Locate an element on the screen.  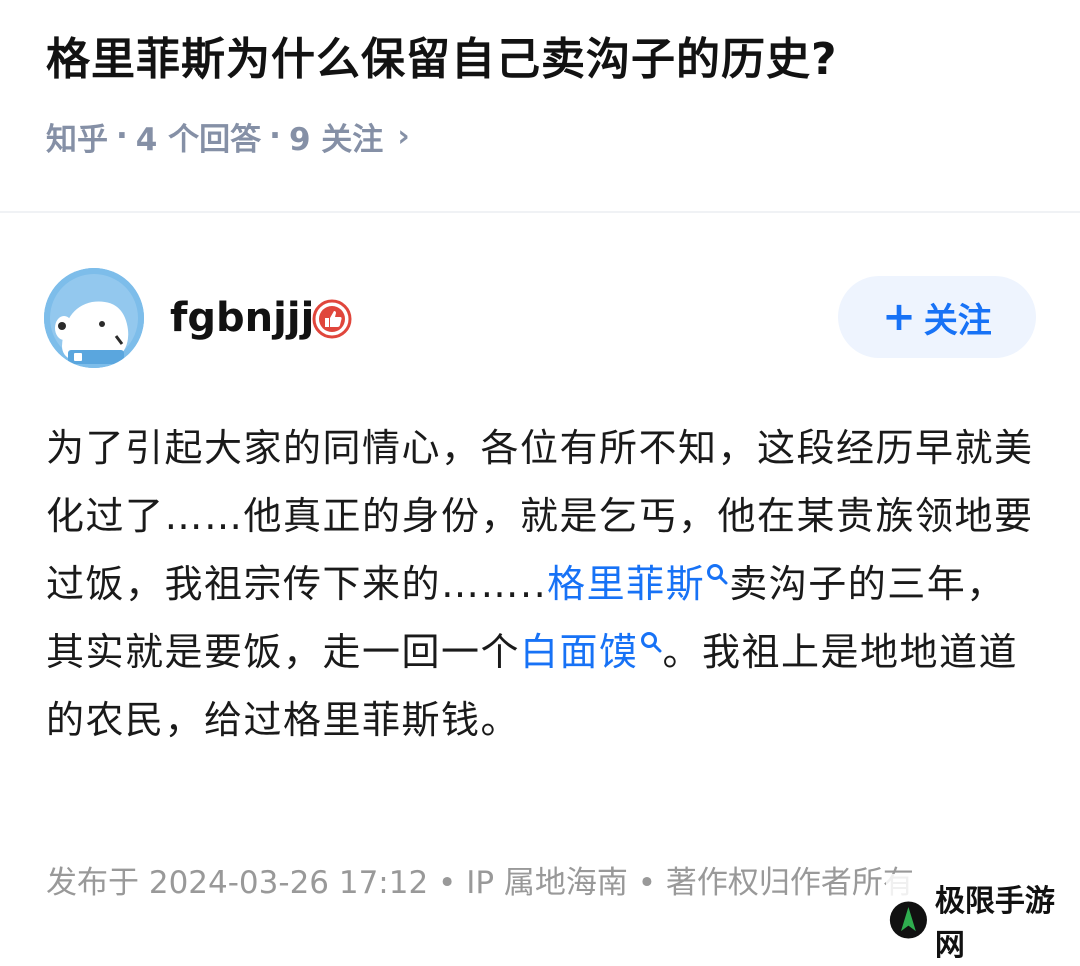
watermark: 极限手游网 is located at coordinates (983, 920).